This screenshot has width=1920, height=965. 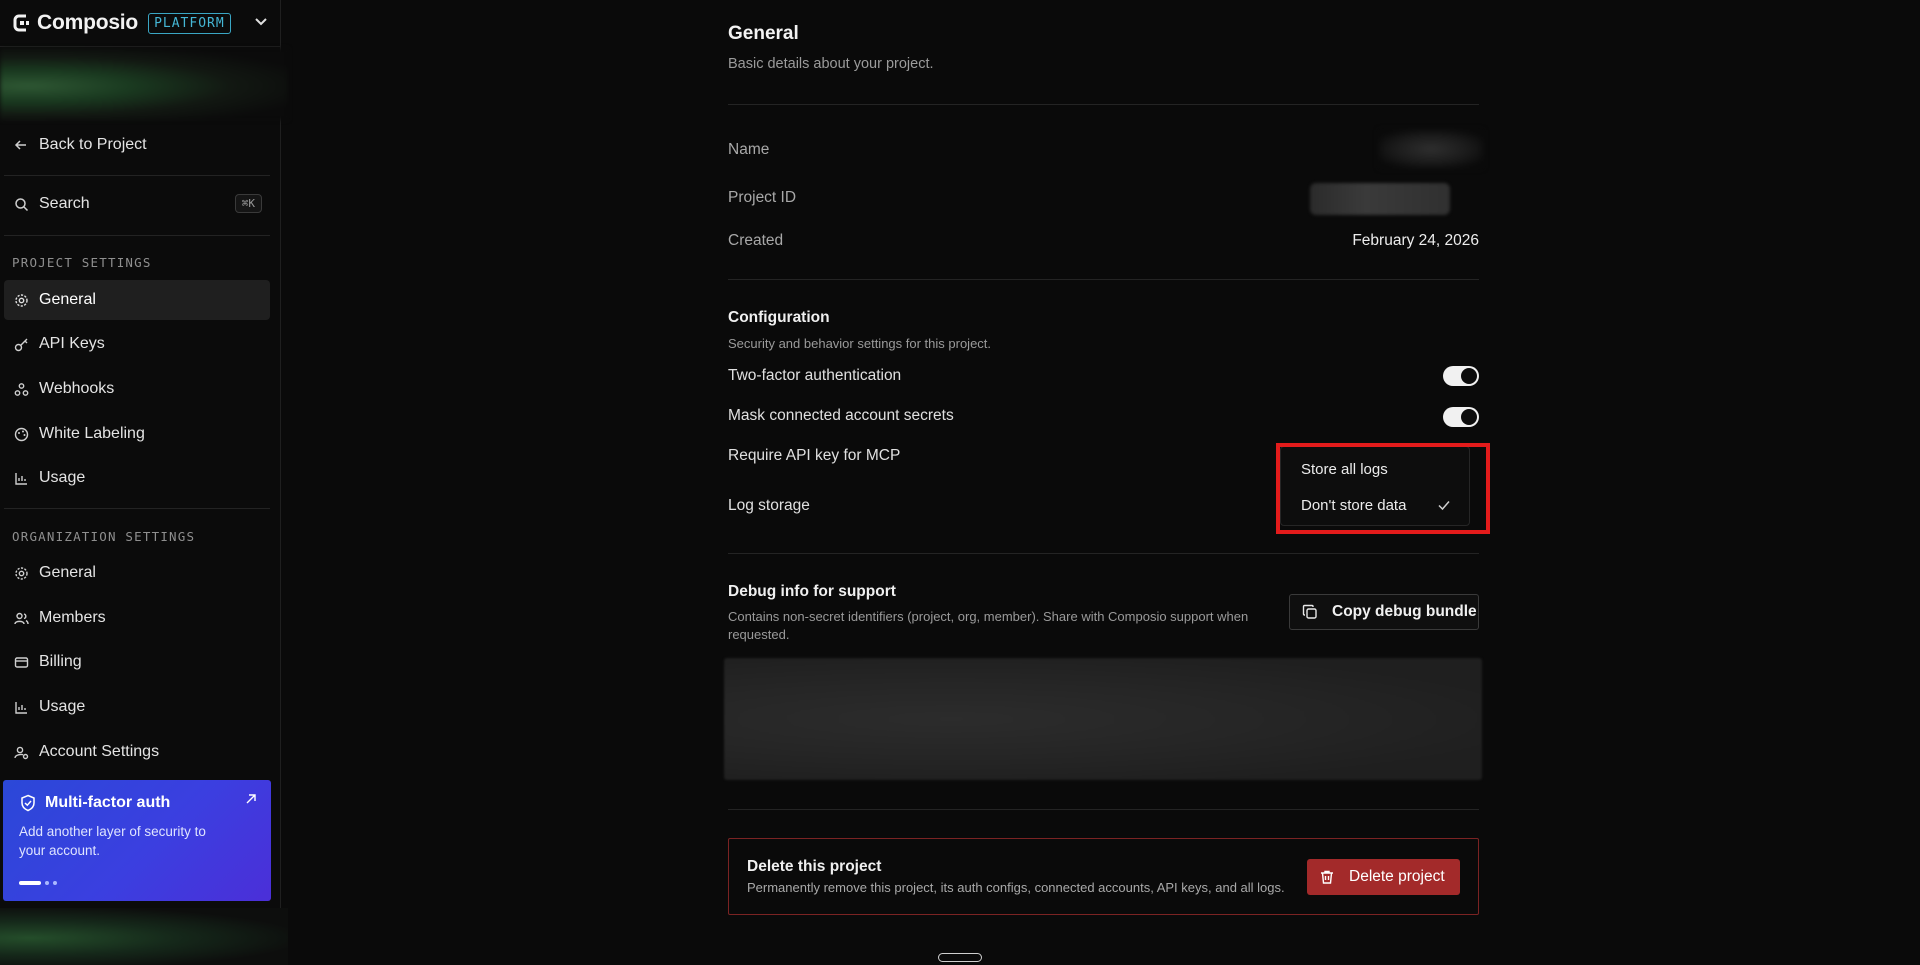 I want to click on debug-description-cont: requested., so click(x=759, y=634).